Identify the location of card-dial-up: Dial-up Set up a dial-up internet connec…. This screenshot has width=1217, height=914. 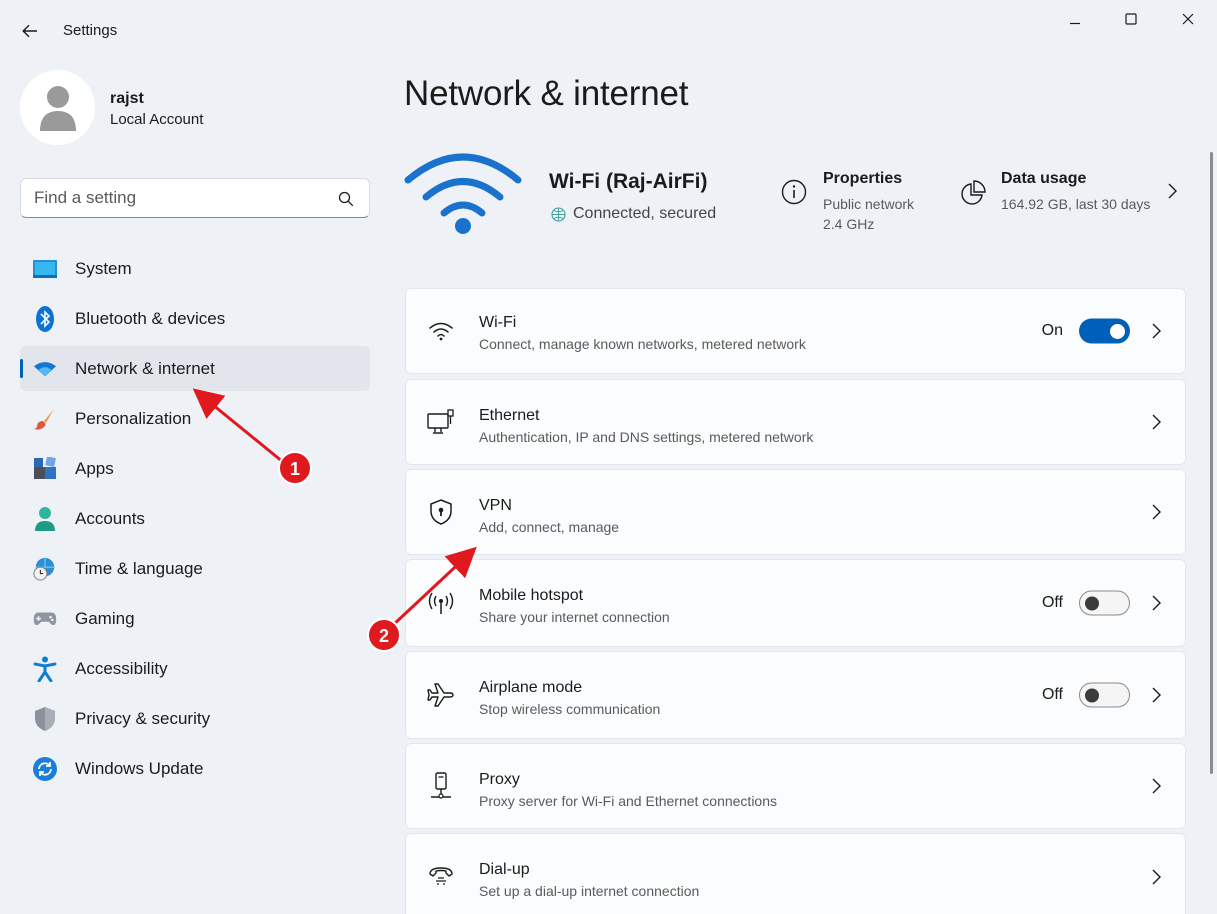
(795, 873).